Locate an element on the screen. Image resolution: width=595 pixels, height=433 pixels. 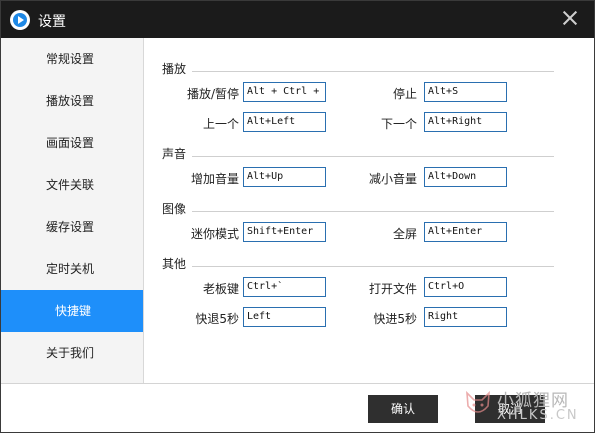
sidebar-item-about: 关于我们 is located at coordinates (72, 353).